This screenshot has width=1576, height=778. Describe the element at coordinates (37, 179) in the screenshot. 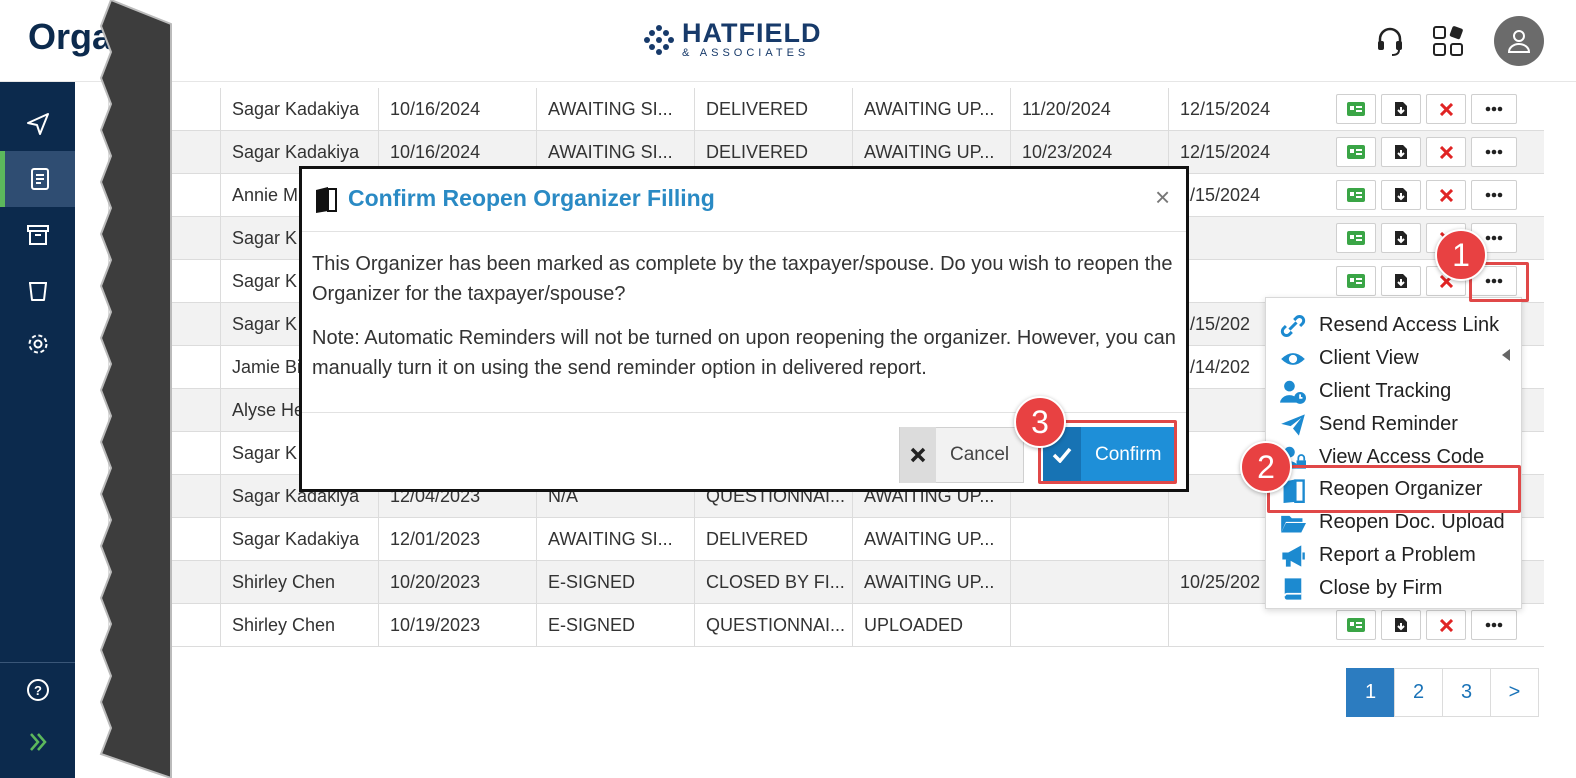

I see `sidebar-item-organizers` at that location.